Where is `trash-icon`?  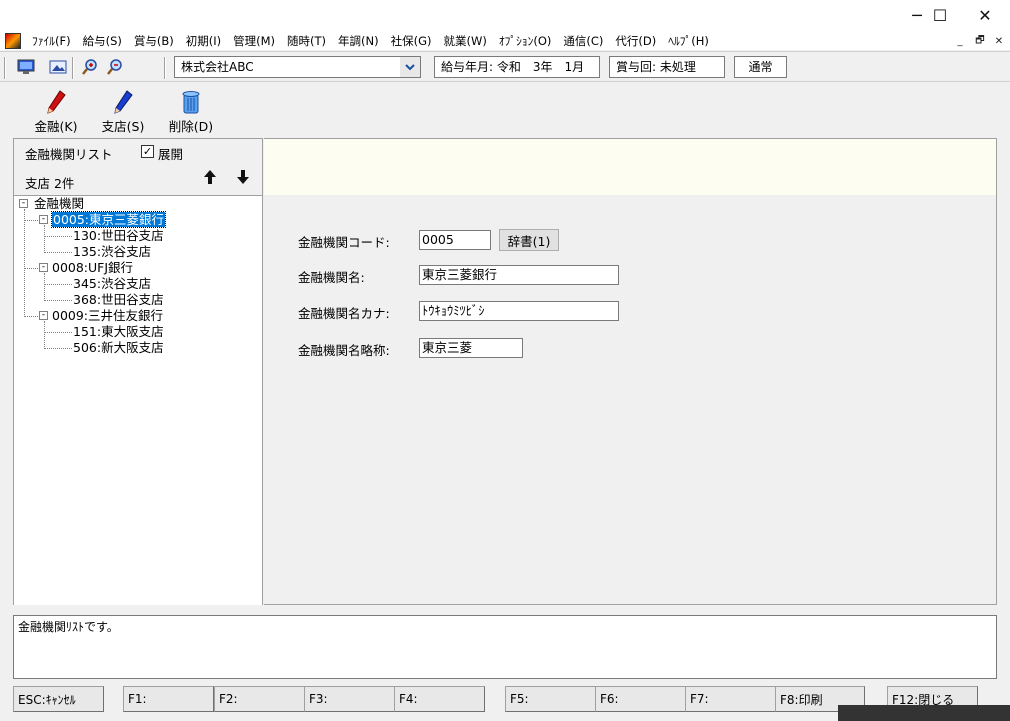
trash-icon is located at coordinates (191, 102).